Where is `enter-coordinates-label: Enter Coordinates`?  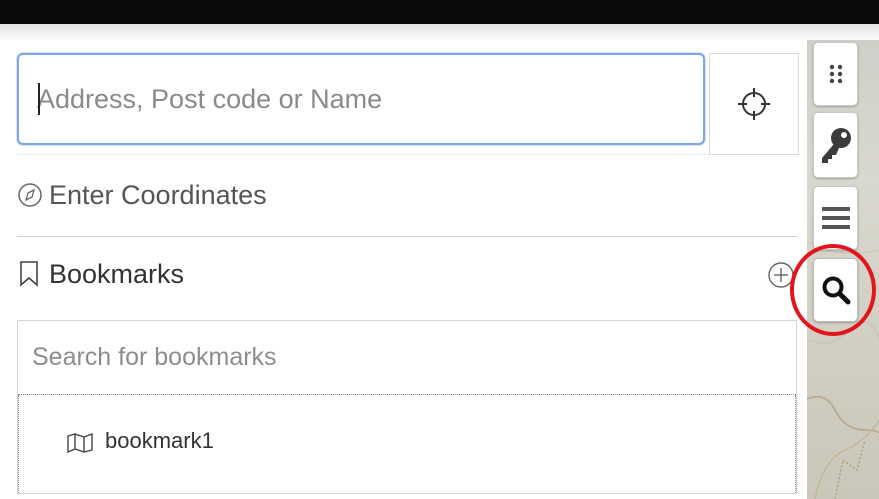 enter-coordinates-label: Enter Coordinates is located at coordinates (158, 194).